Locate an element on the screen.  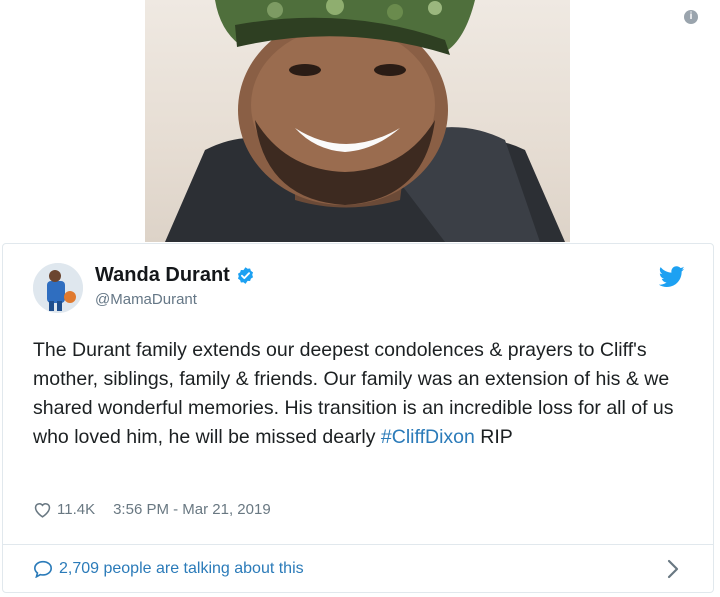
tweet-timestamp: 3:56 PM - Mar 21, 2019 is located at coordinates (192, 509).